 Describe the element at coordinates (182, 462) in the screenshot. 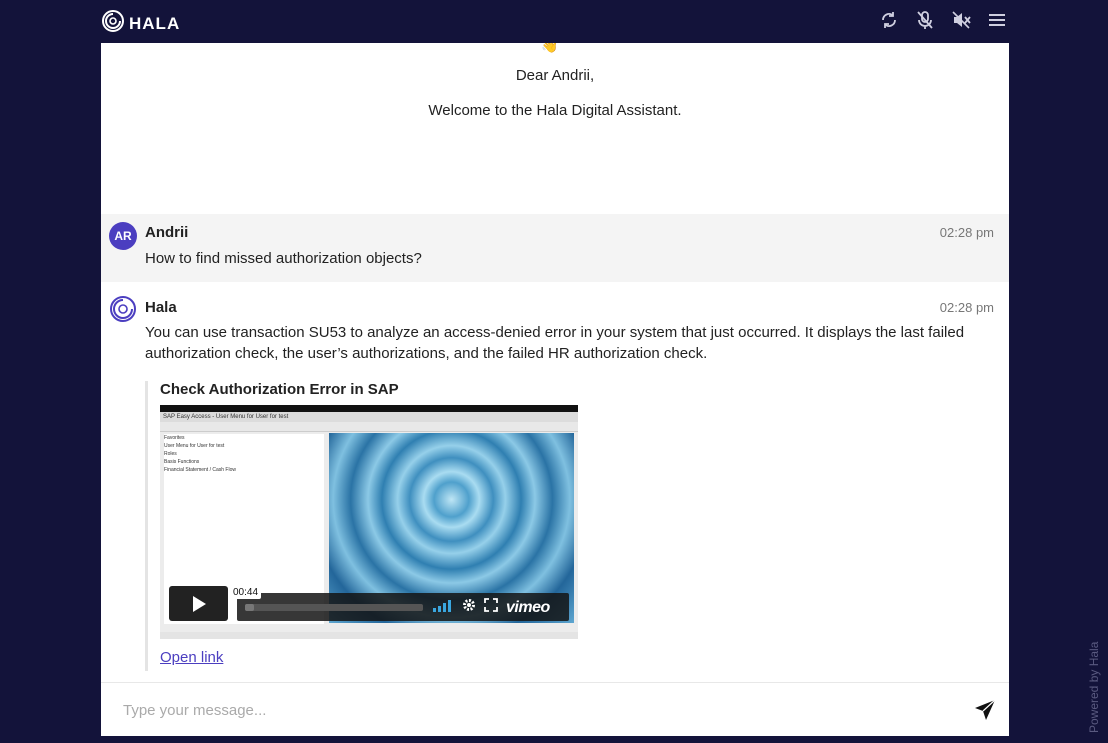

I see `tree-item: Basis Functions` at that location.